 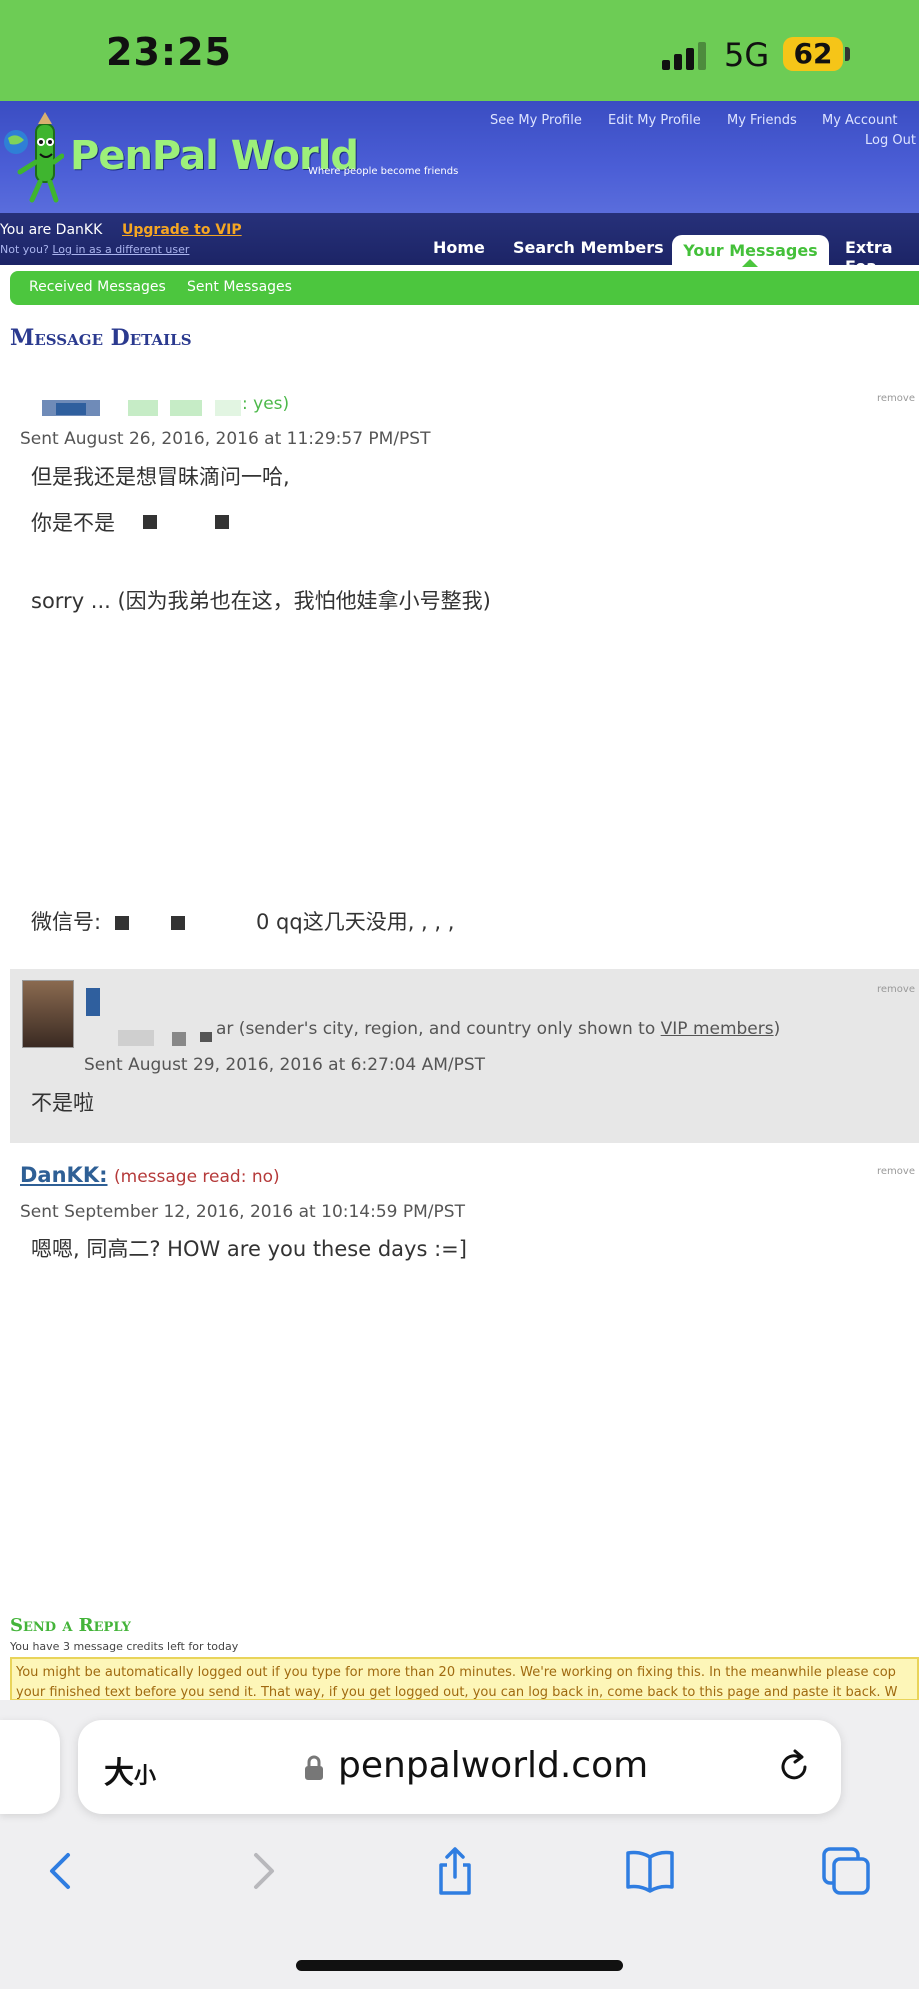 I want to click on battery-icon: 62, so click(x=813, y=54).